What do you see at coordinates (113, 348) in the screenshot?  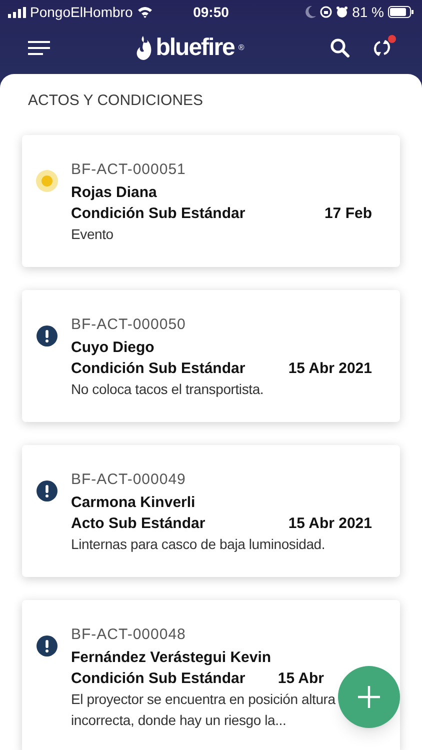 I see `person-name: Cuyo Diego` at bounding box center [113, 348].